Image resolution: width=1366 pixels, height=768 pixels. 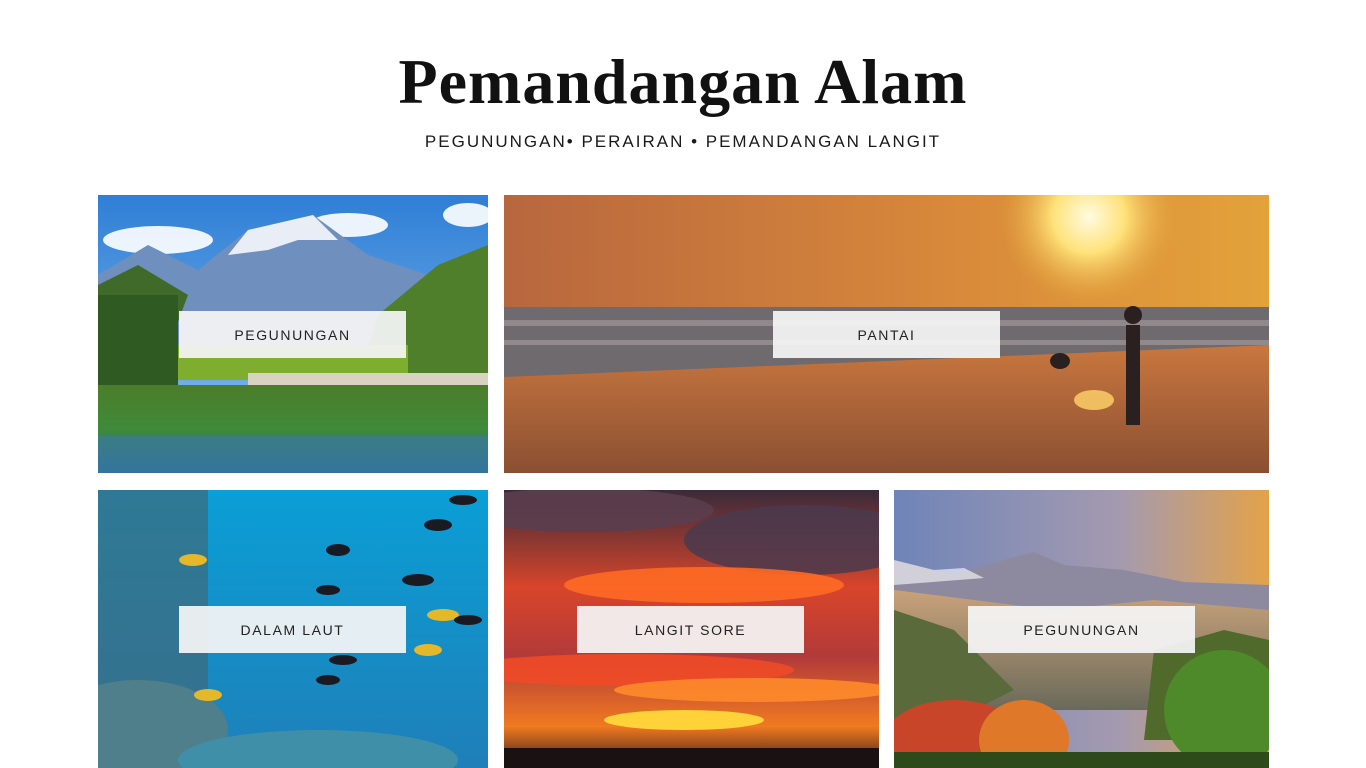 I want to click on tile-label: PANTAI, so click(x=886, y=334).